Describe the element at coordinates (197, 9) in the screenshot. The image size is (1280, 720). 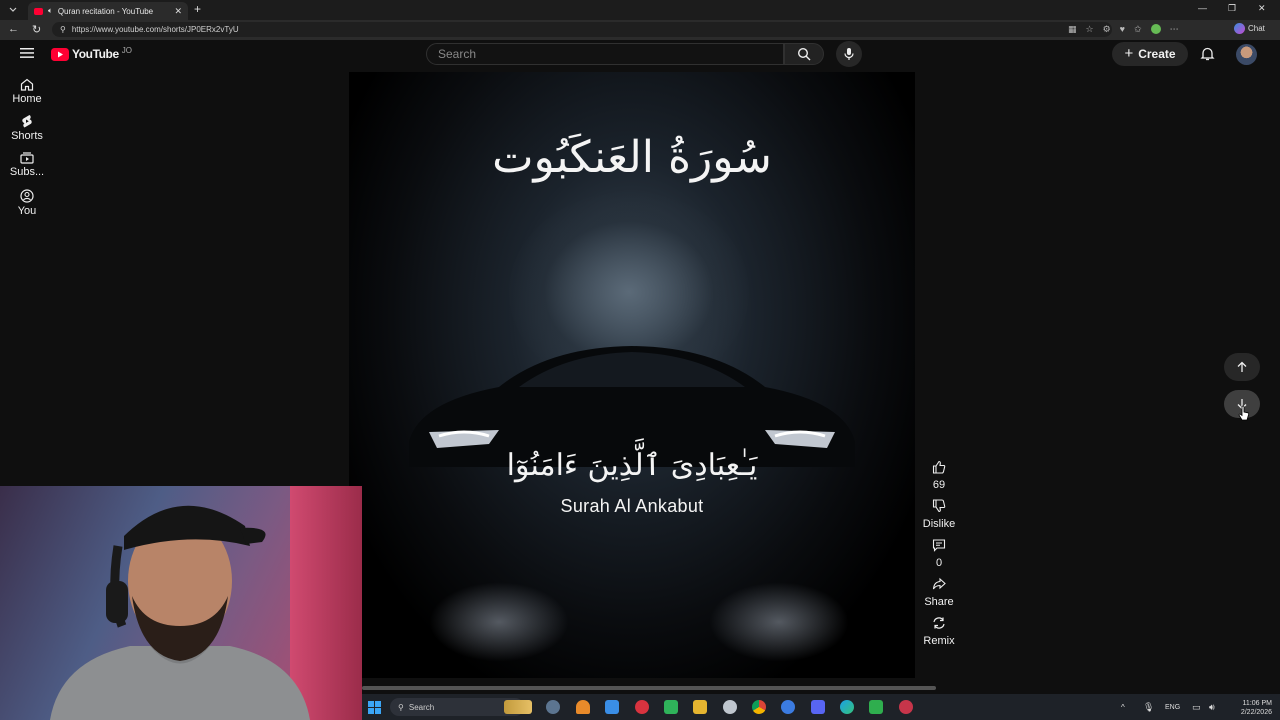
I see `new-tab-icon: +` at that location.